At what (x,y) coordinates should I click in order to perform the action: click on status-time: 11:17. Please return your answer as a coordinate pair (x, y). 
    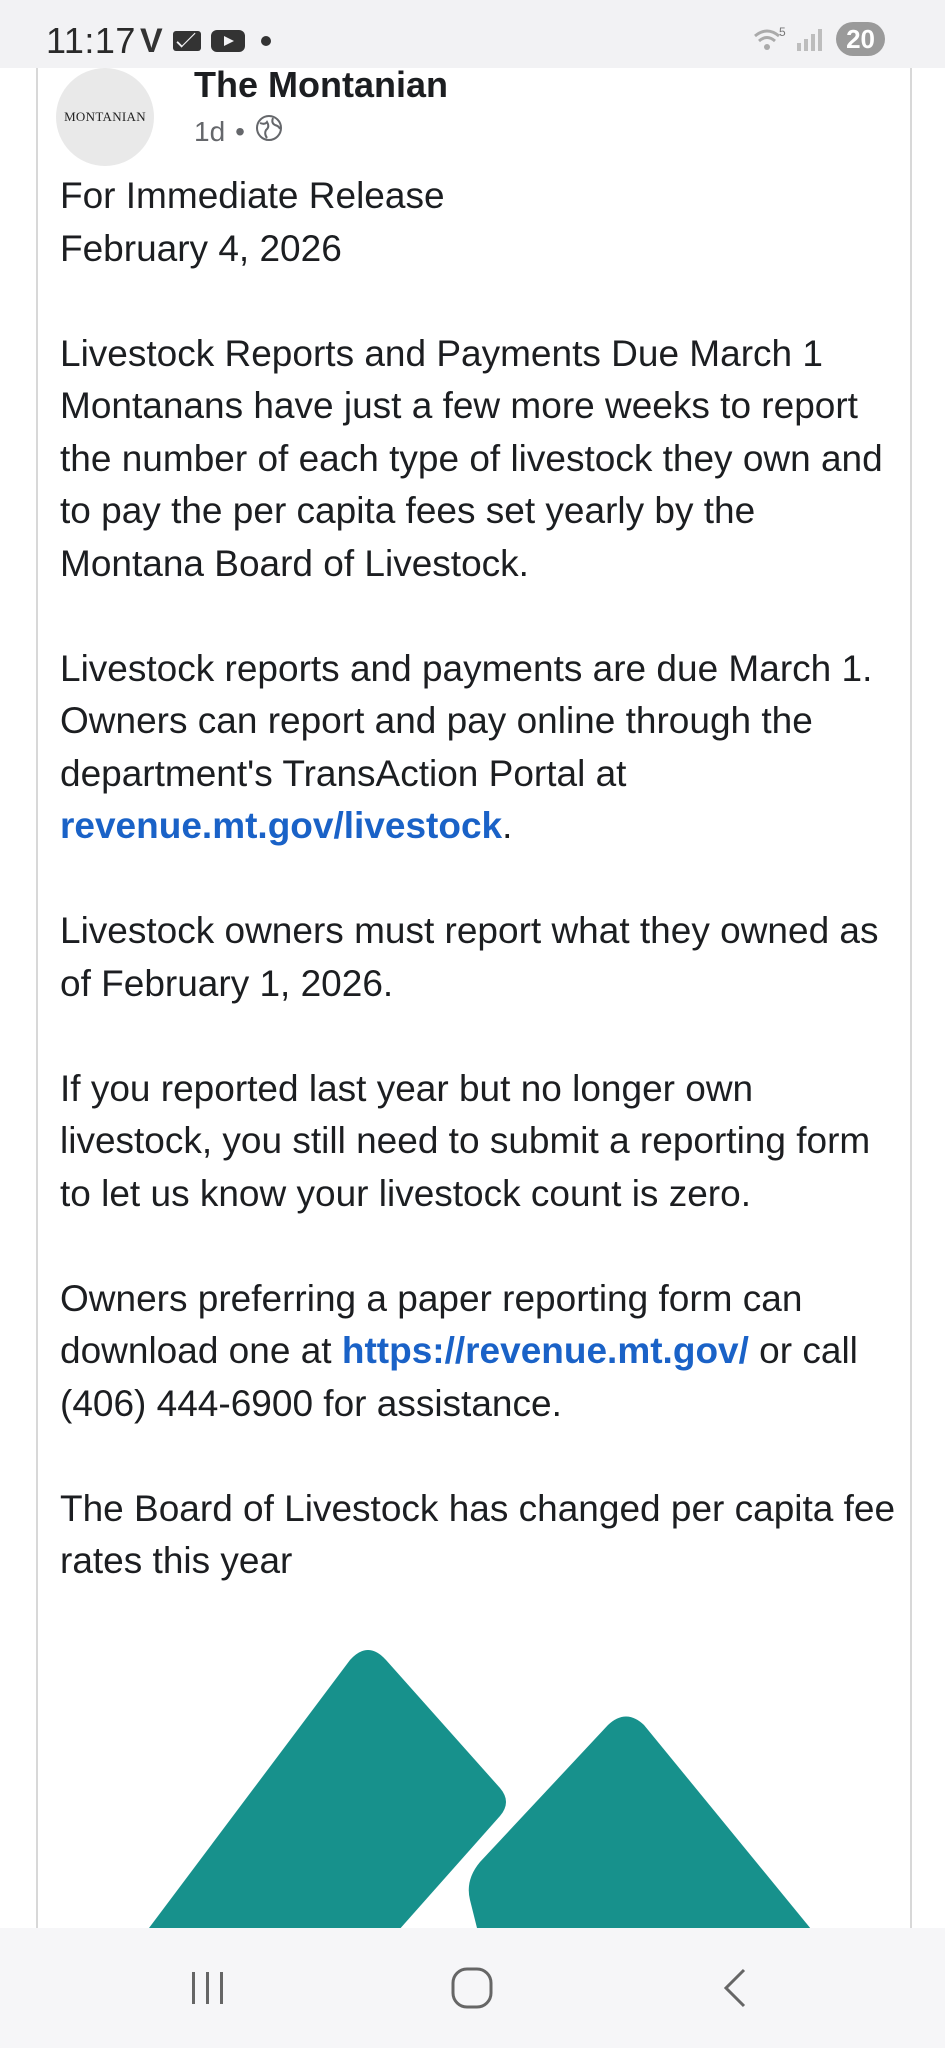
    Looking at the image, I should click on (91, 40).